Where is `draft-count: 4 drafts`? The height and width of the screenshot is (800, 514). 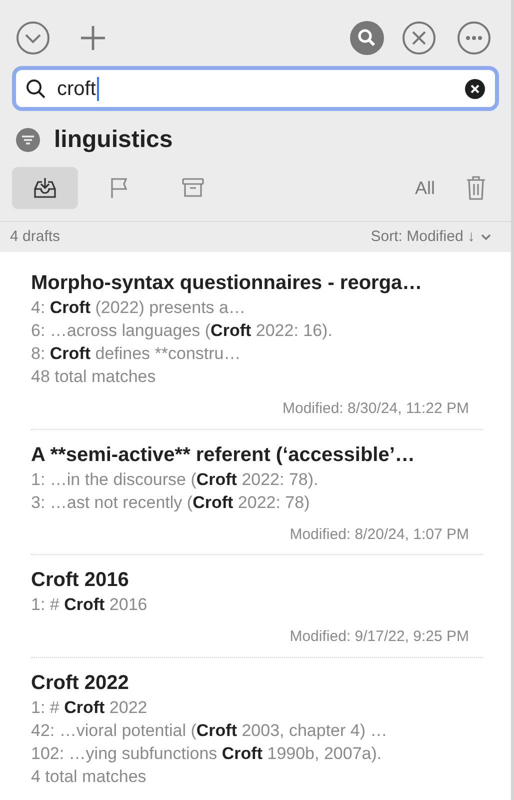 draft-count: 4 drafts is located at coordinates (35, 236).